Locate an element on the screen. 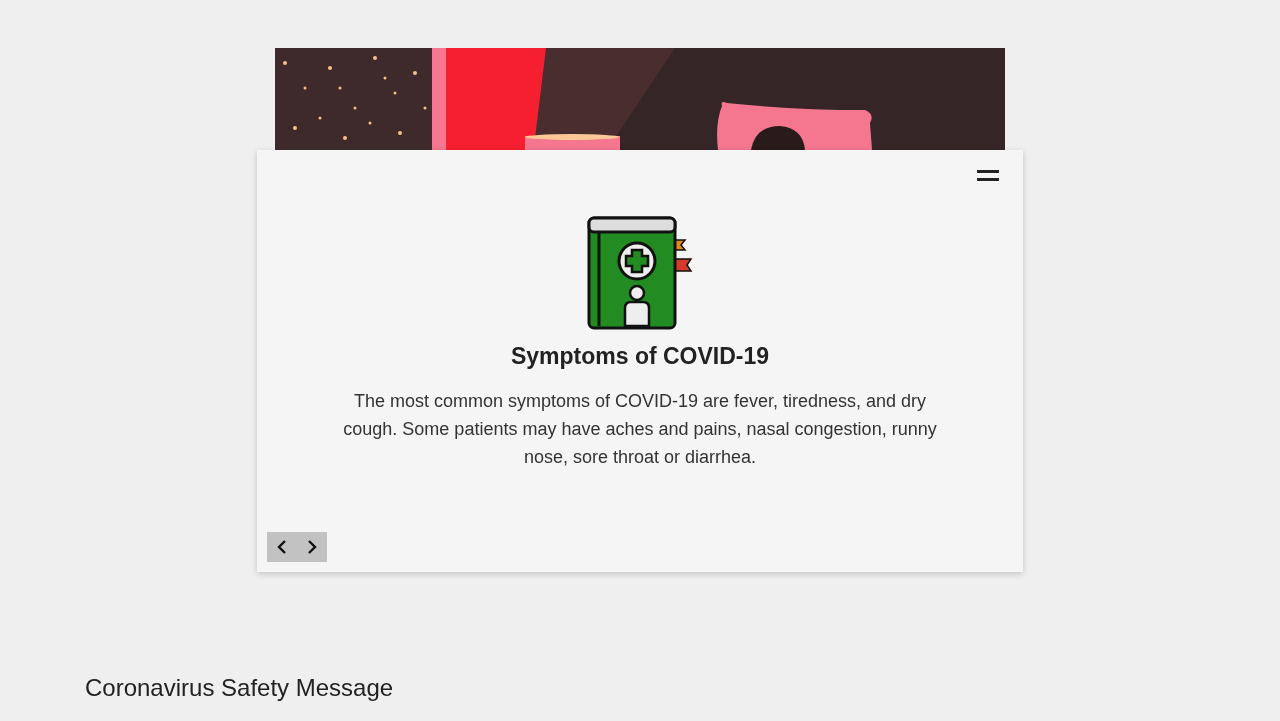  slide-text: The most common symptoms of COVID-19 are fever, tiredness, and dry cough. Some patients may have aches and pains, nasal congestion, runny nose, sore throat or diarrhea. is located at coordinates (640, 429).